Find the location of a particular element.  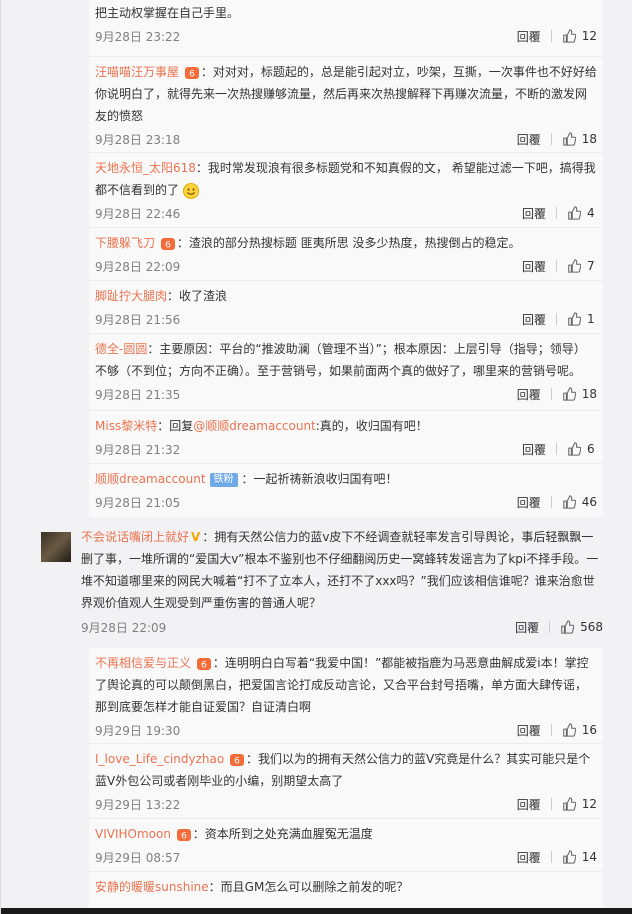

avatar is located at coordinates (56, 547).